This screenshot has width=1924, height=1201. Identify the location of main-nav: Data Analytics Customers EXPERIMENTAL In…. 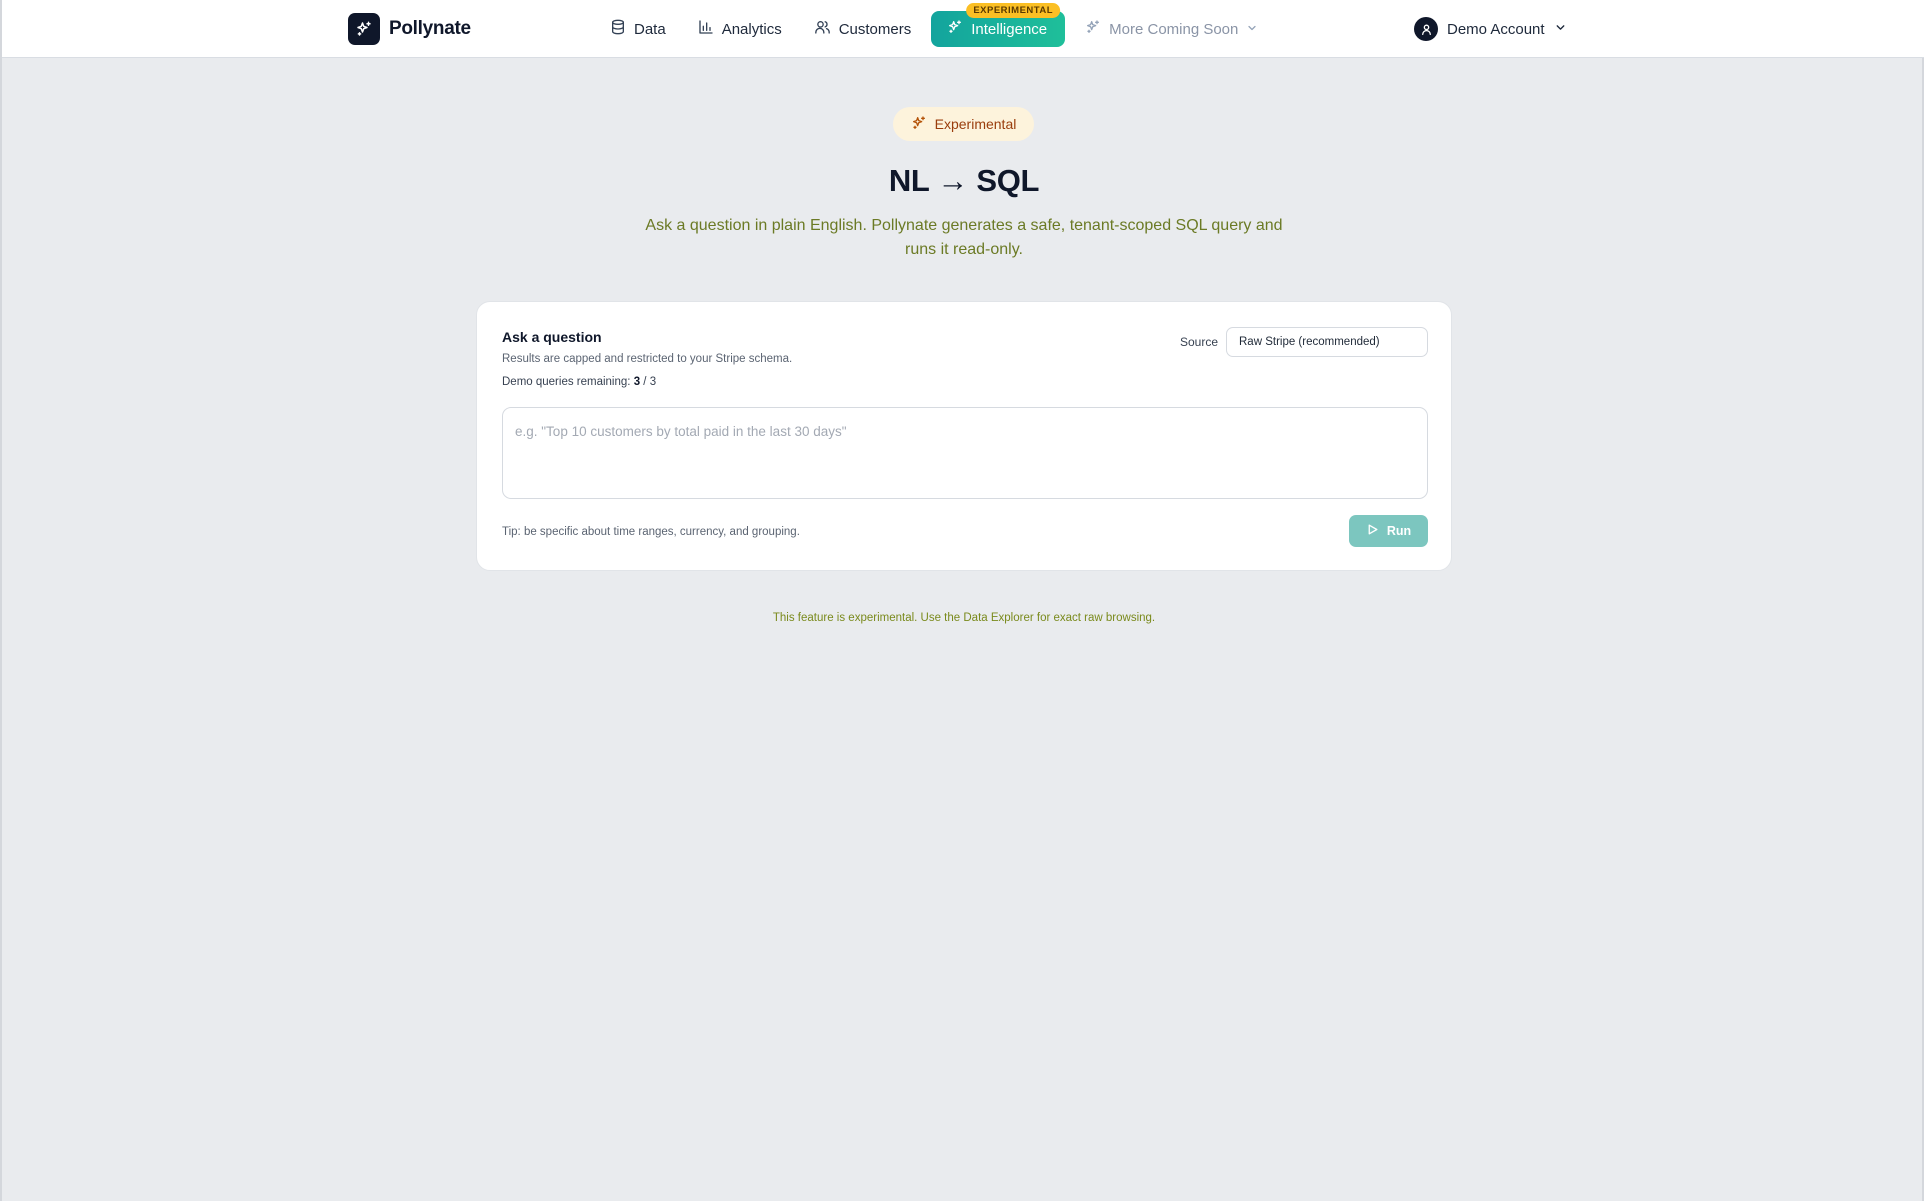
(938, 25).